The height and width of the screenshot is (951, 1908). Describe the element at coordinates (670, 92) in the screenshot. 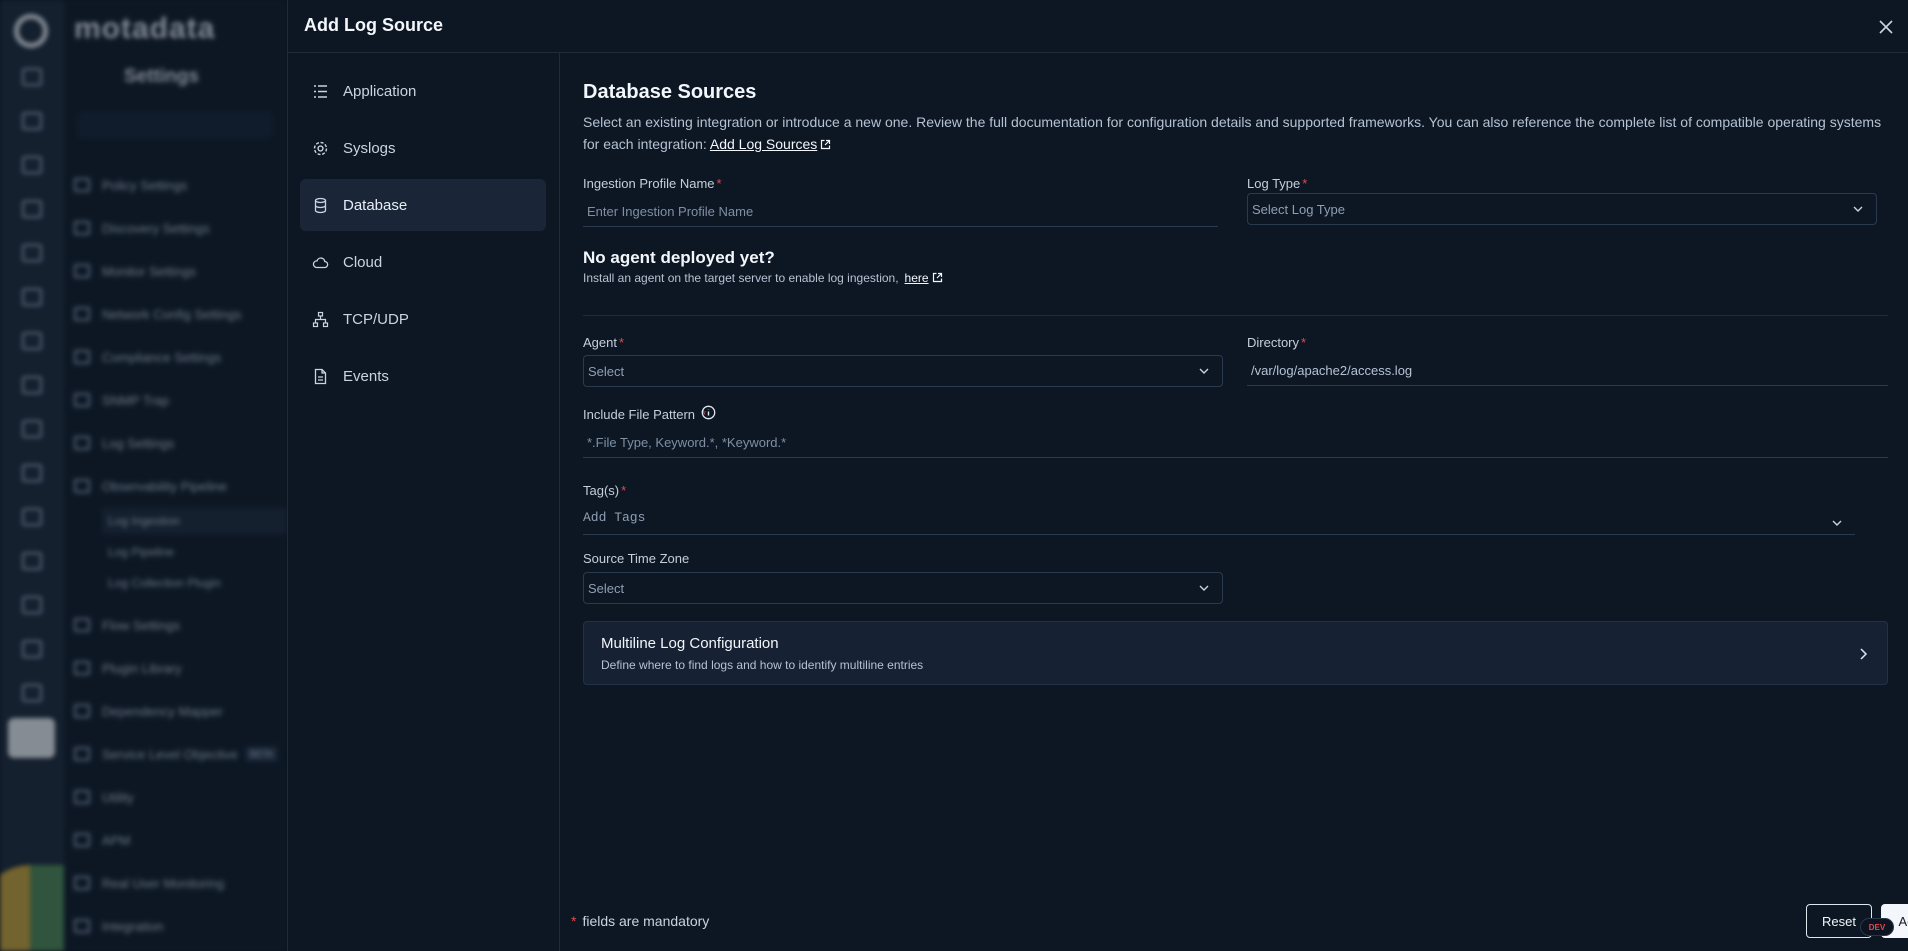

I see `section-title: Database Sources` at that location.